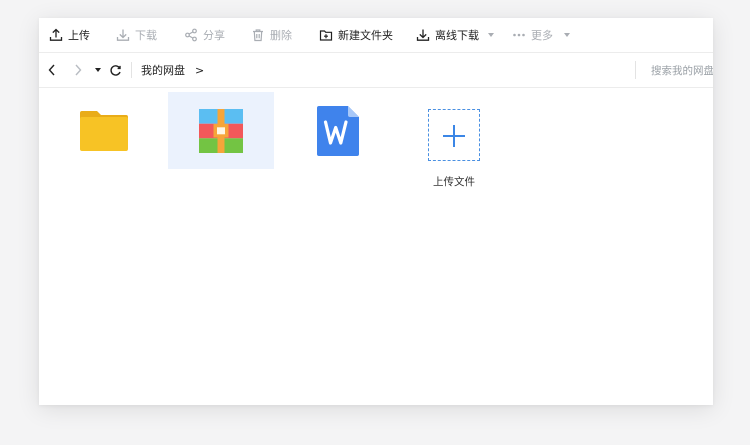  Describe the element at coordinates (258, 35) in the screenshot. I see `trash-icon` at that location.